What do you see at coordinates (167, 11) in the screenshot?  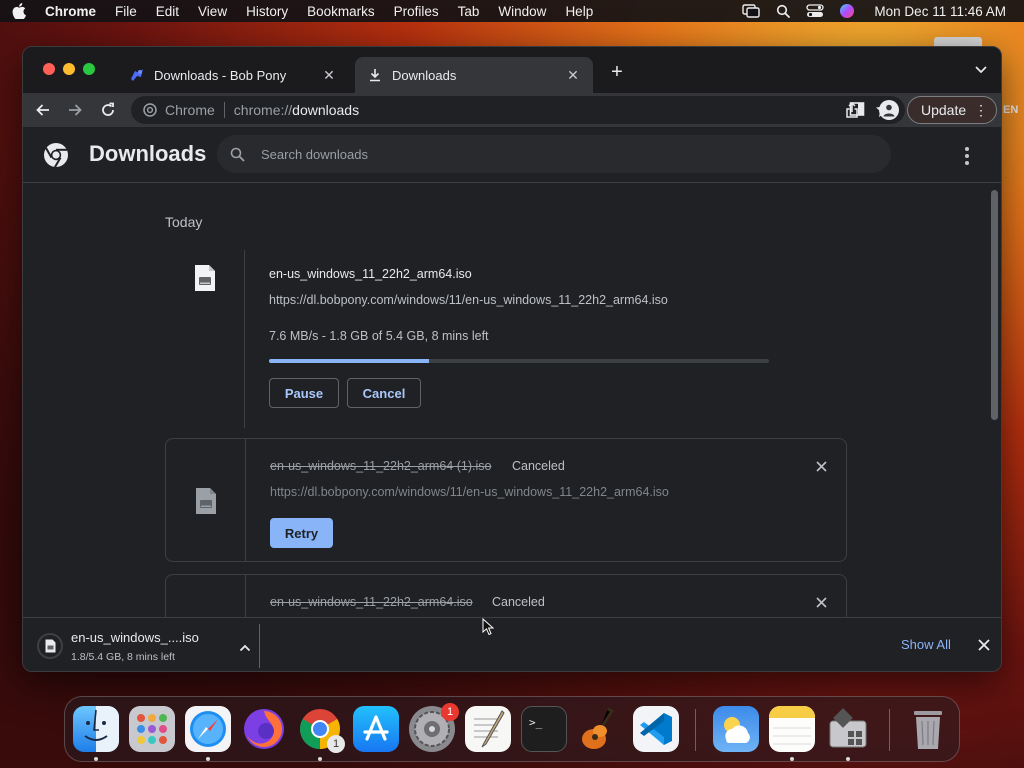 I see `menu-edit: Edit` at bounding box center [167, 11].